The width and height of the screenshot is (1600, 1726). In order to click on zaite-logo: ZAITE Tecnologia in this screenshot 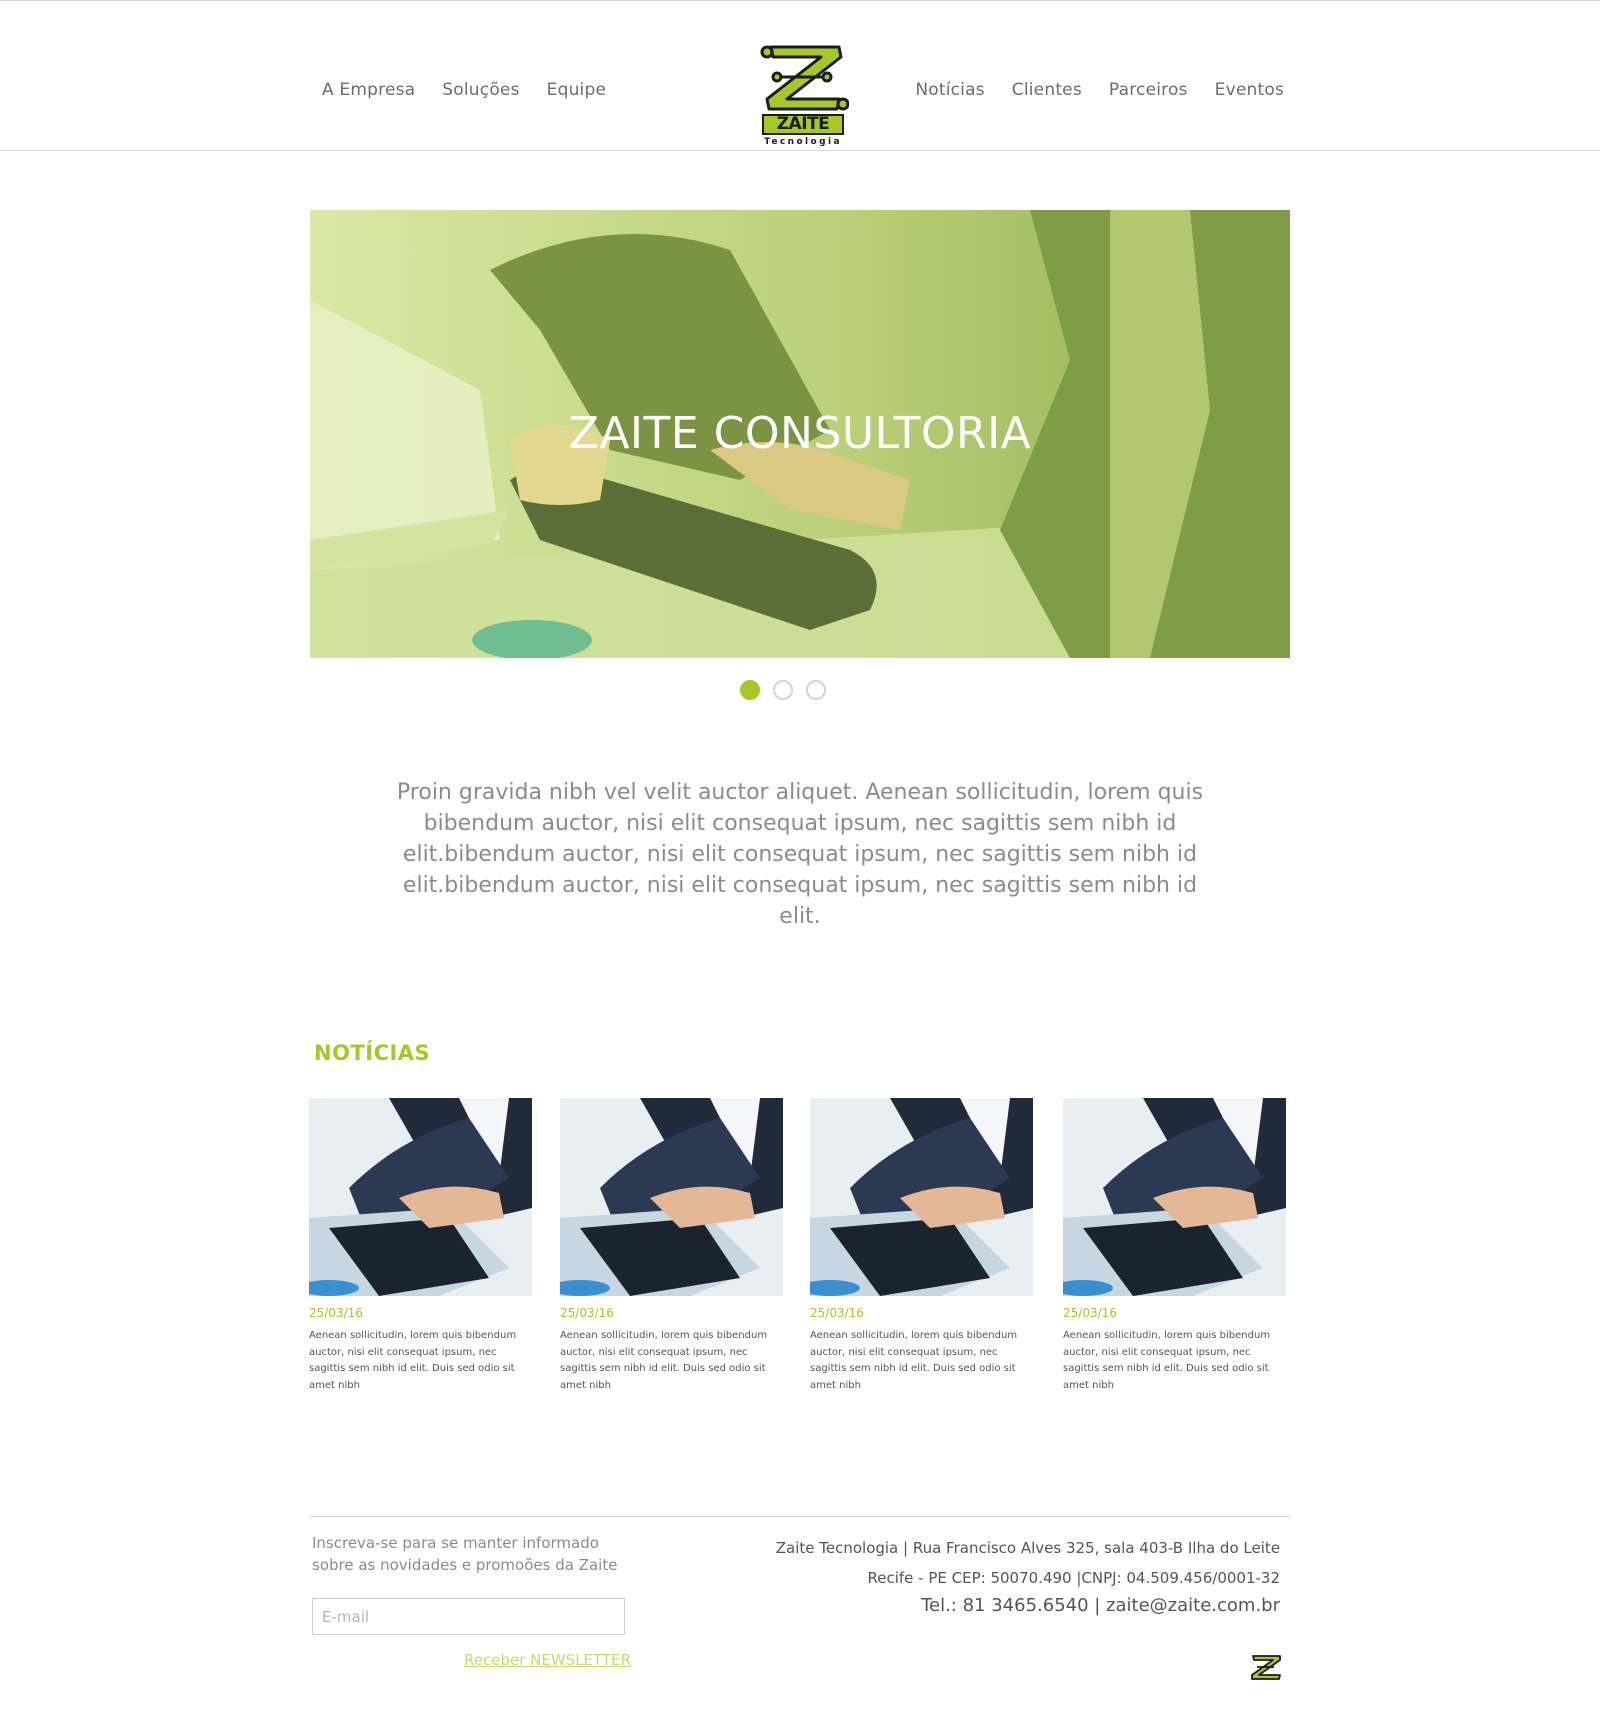, I will do `click(803, 95)`.